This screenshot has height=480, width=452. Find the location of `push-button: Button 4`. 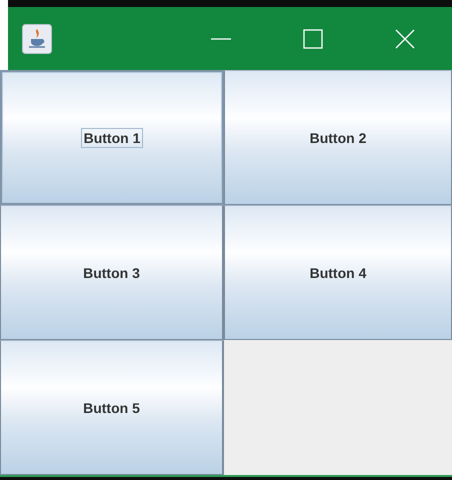

push-button: Button 4 is located at coordinates (338, 272).